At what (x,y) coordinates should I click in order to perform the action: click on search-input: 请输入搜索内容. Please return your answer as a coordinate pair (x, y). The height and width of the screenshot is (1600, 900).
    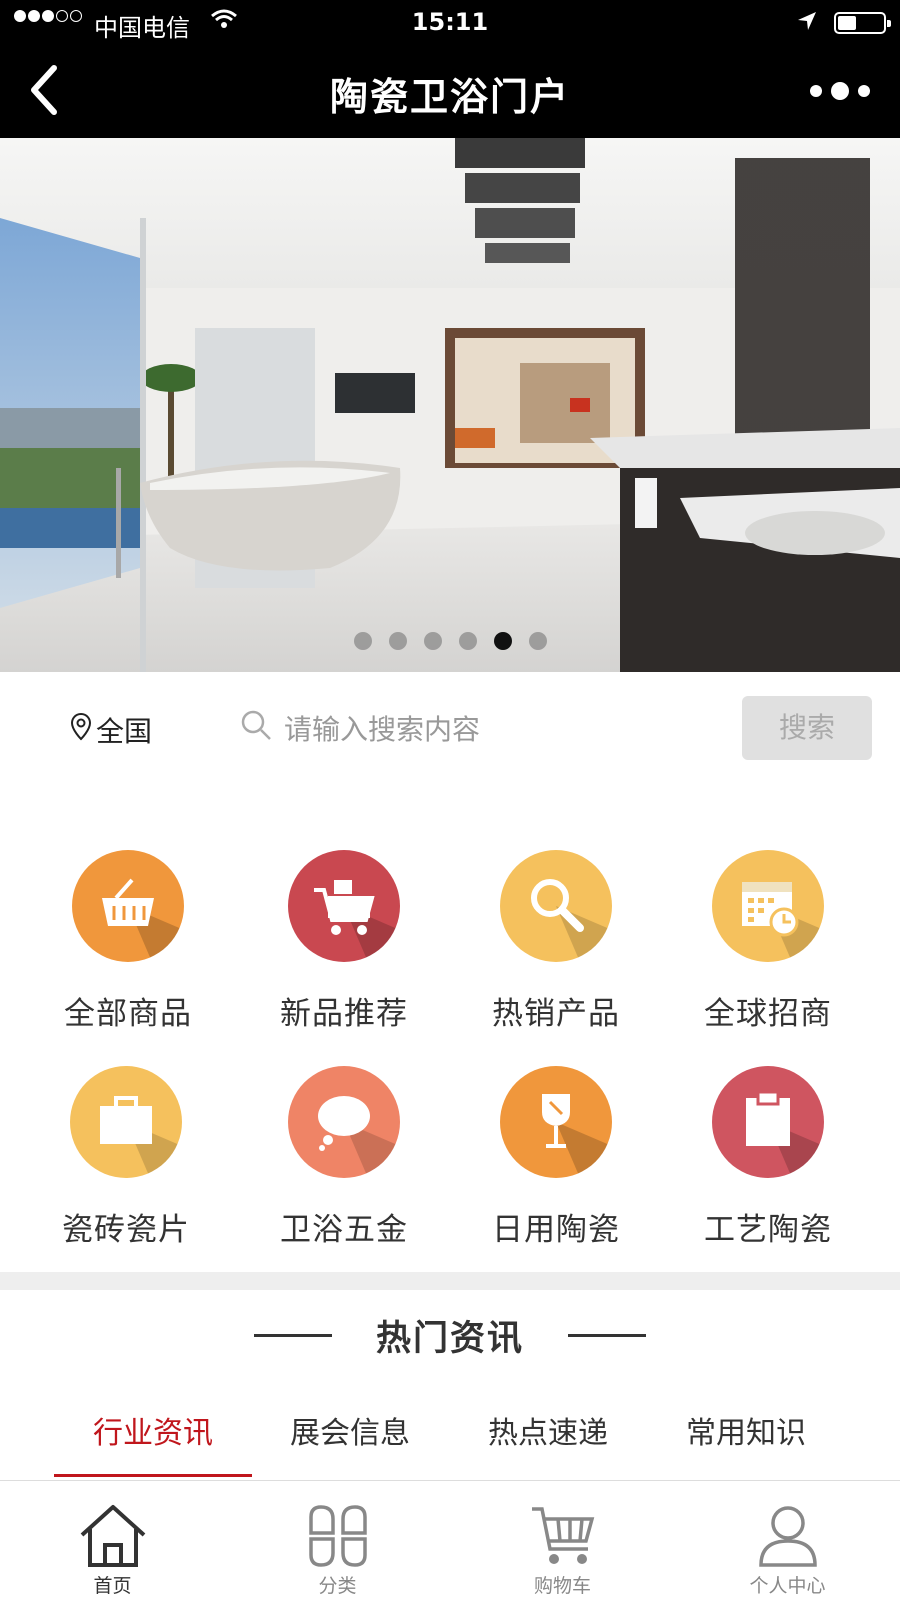
    Looking at the image, I should click on (480, 728).